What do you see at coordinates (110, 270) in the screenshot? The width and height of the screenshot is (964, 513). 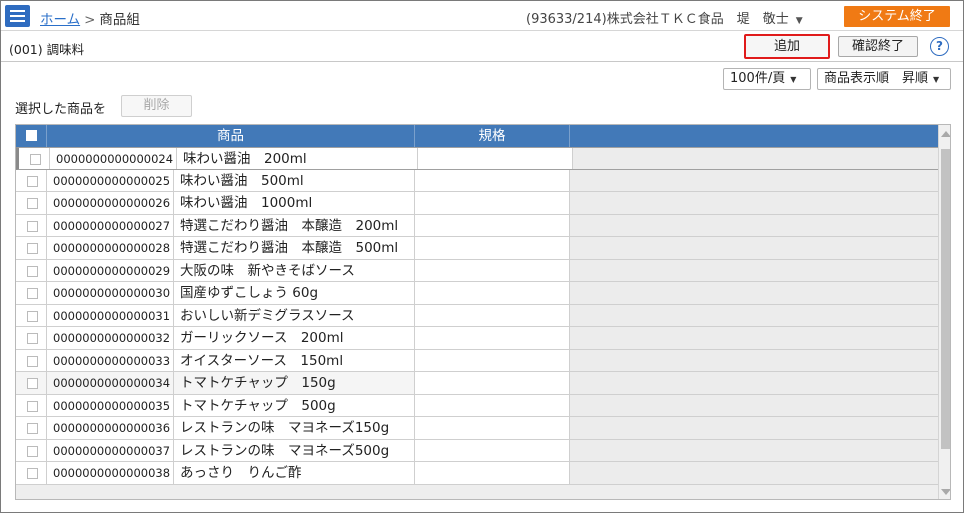 I see `product-code: 0000000000000029` at bounding box center [110, 270].